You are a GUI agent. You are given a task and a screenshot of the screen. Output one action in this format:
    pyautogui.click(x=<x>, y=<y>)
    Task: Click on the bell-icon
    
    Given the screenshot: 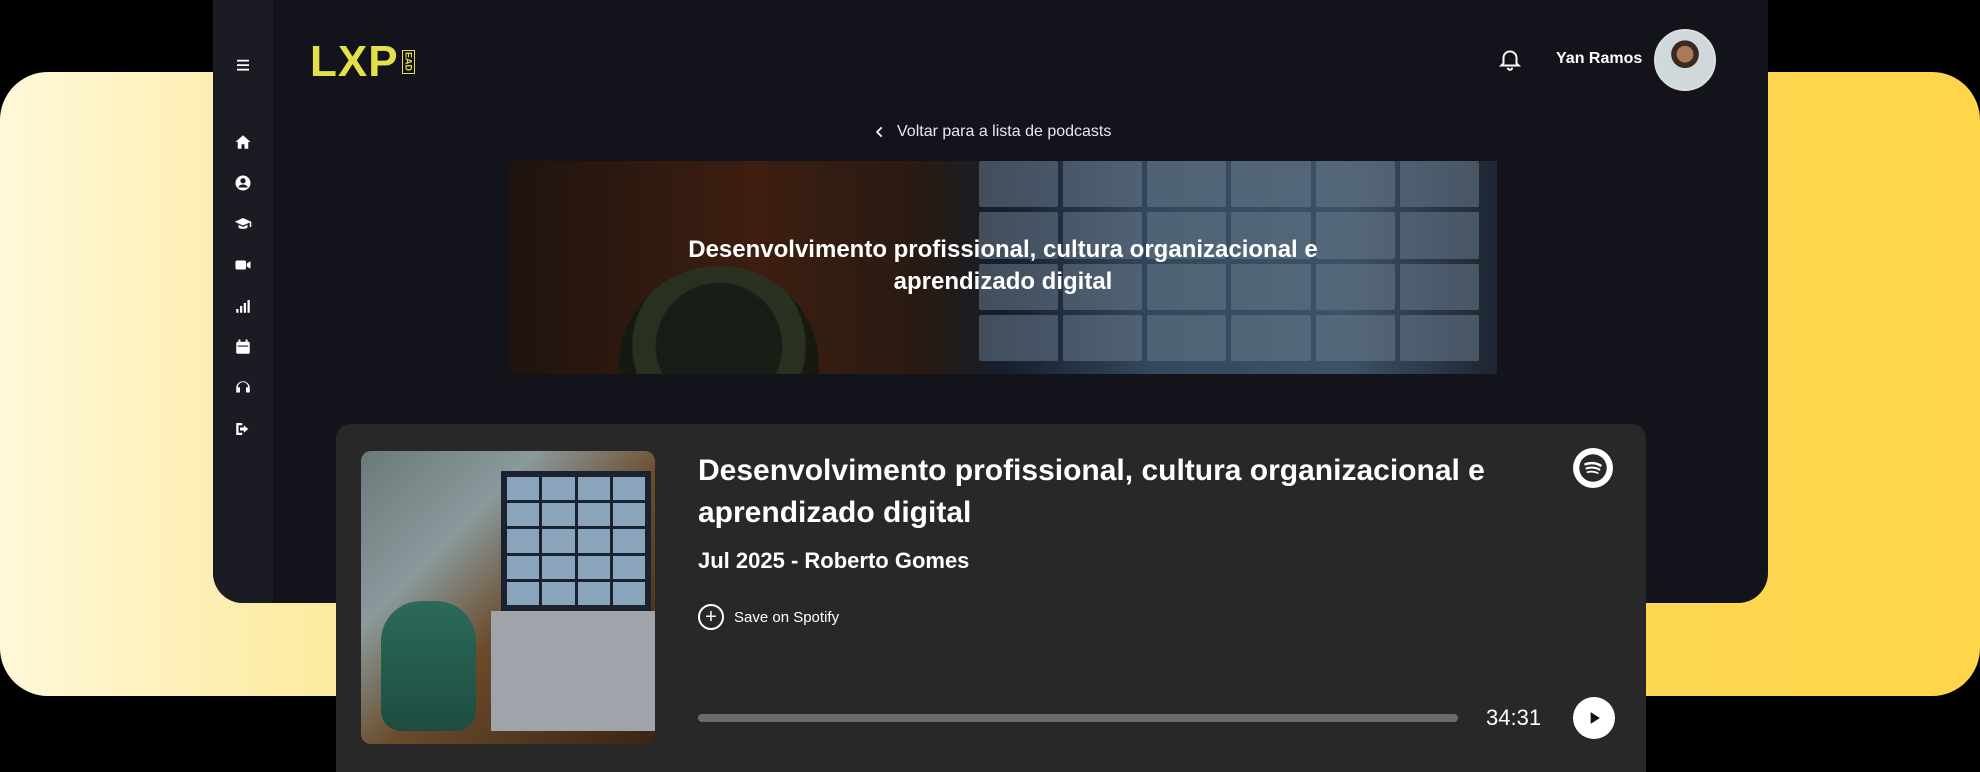 What is the action you would take?
    pyautogui.click(x=1510, y=59)
    